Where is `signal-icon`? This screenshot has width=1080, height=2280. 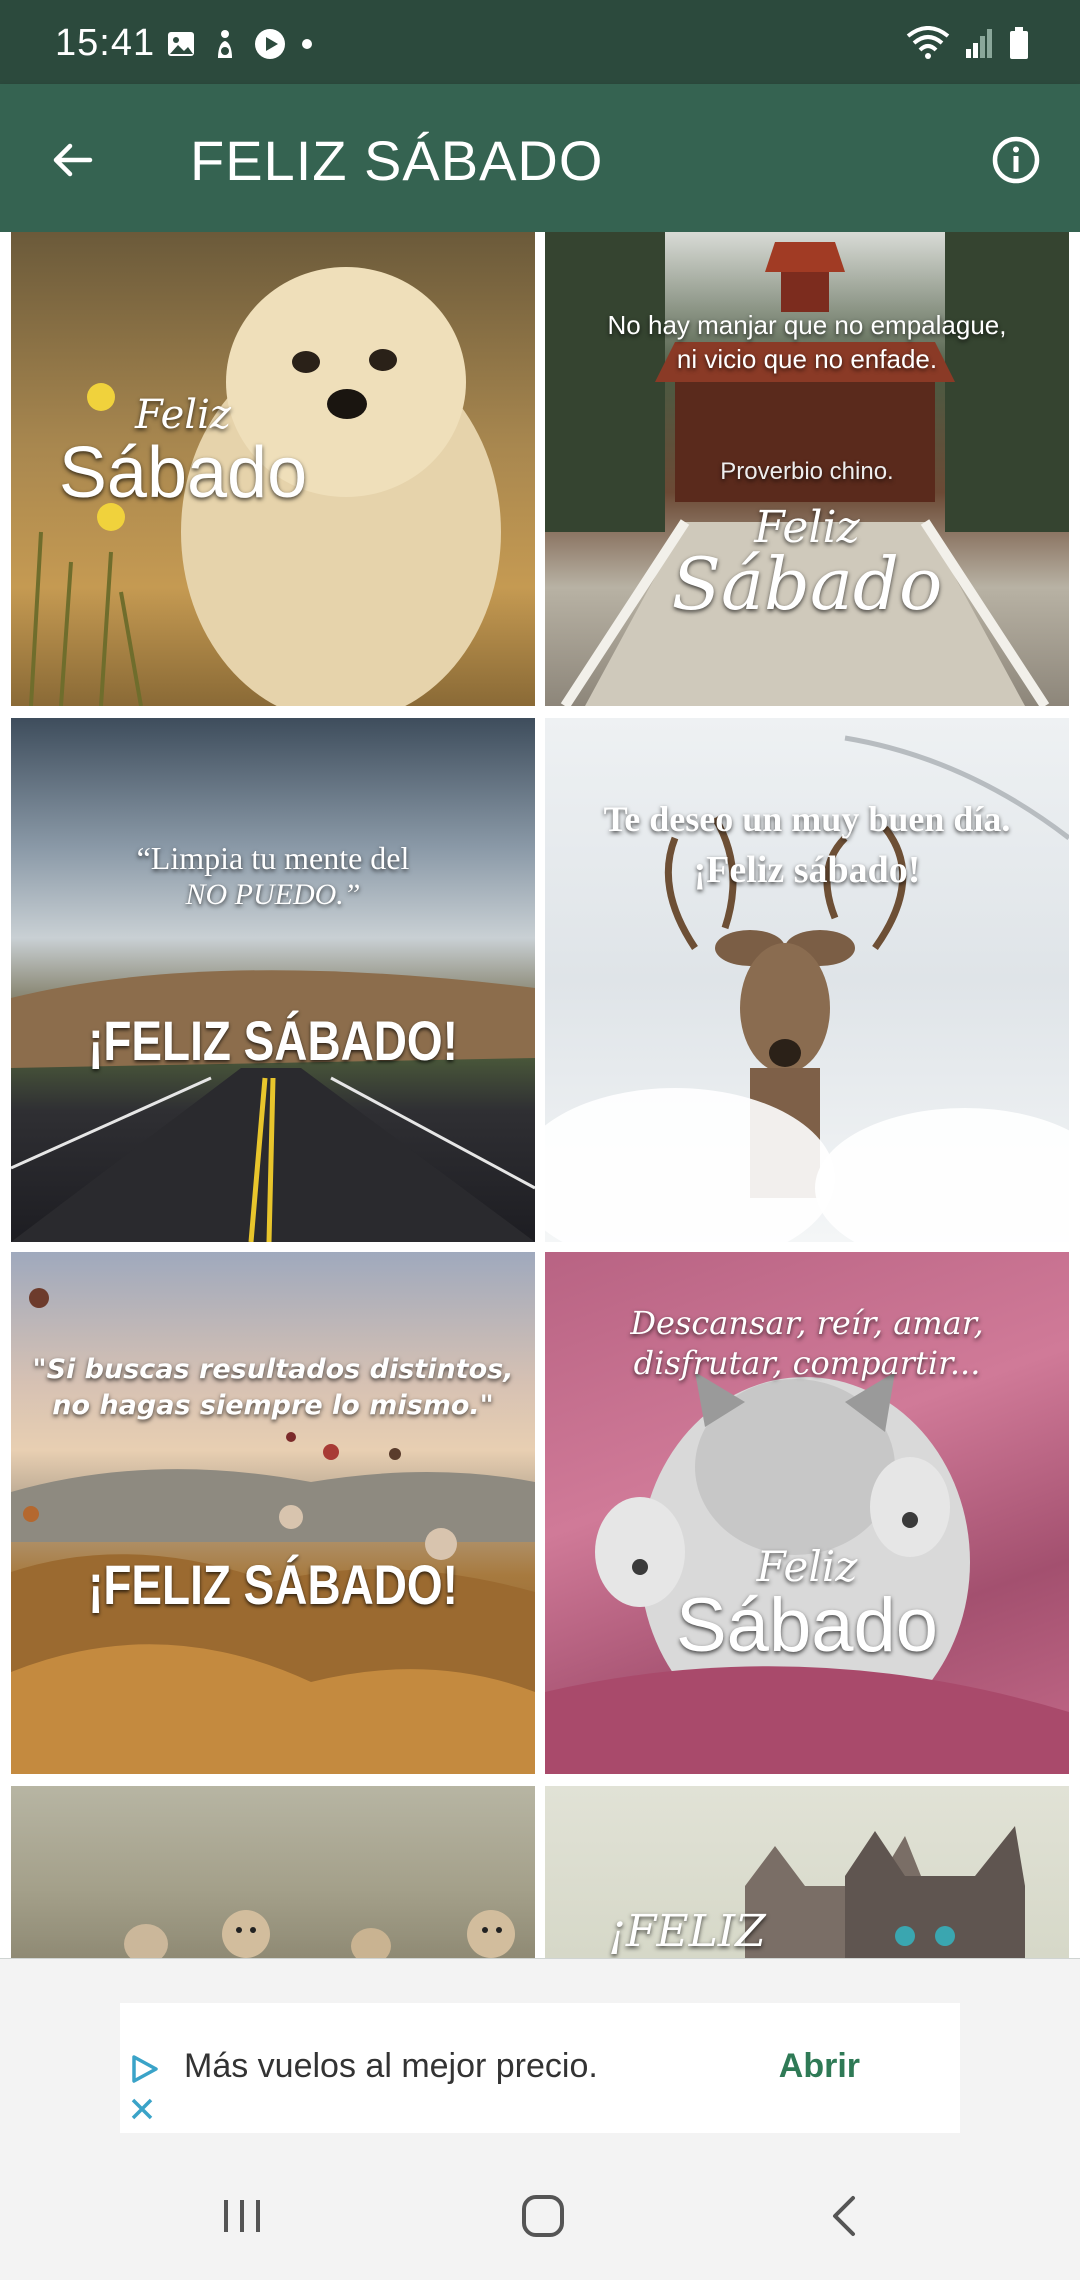 signal-icon is located at coordinates (979, 45).